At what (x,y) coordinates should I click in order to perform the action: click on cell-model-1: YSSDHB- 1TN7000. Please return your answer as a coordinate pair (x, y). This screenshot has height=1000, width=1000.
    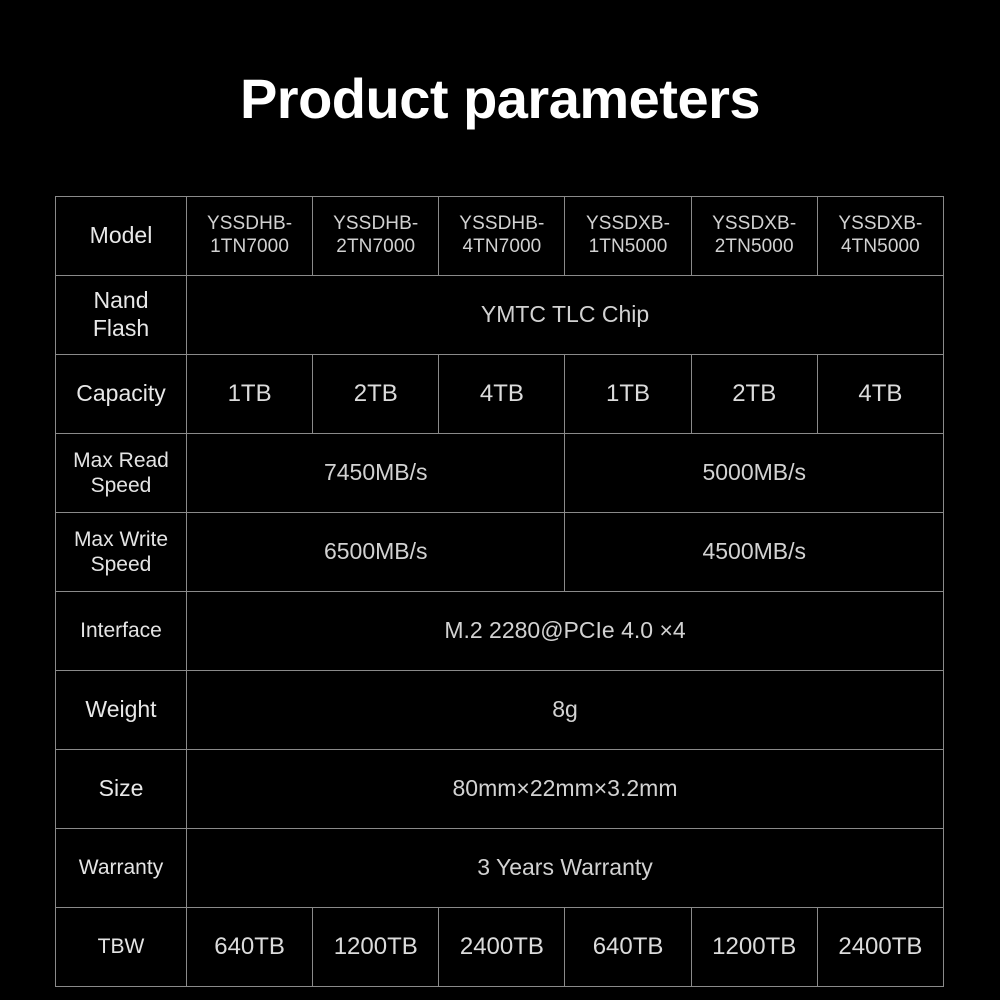
    Looking at the image, I should click on (249, 236).